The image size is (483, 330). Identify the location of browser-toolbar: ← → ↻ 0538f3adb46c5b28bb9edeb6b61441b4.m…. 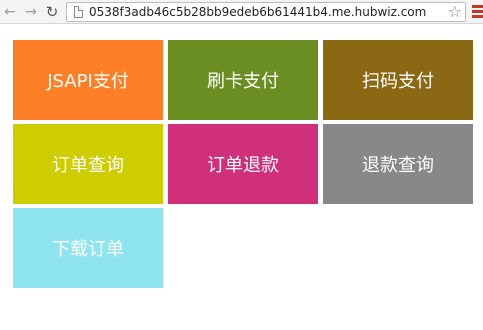
(241, 12).